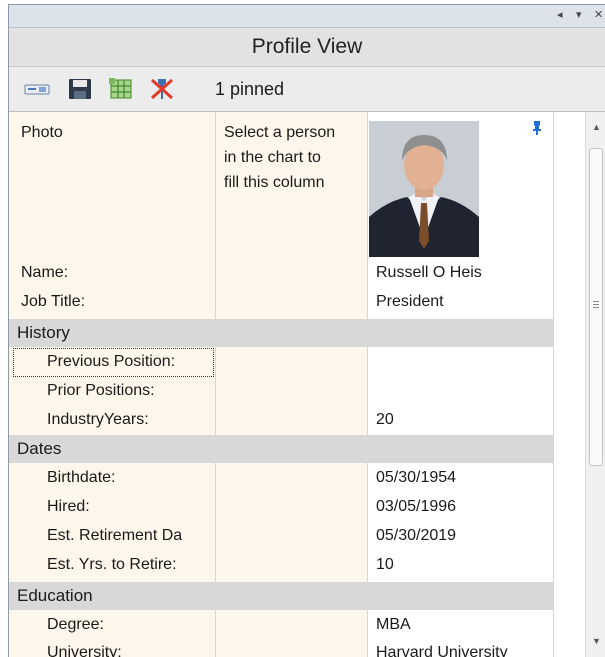 The width and height of the screenshot is (605, 657). What do you see at coordinates (114, 536) in the screenshot?
I see `field-label: Est. Retirement Da` at bounding box center [114, 536].